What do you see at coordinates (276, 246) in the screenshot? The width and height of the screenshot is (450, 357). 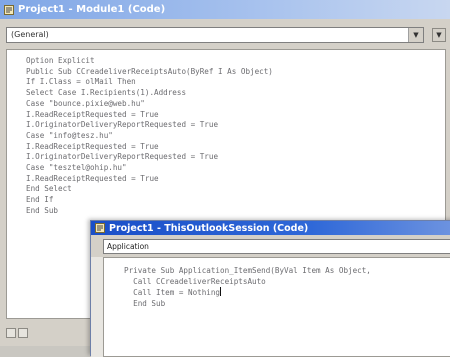 I see `application-combo: Application` at bounding box center [276, 246].